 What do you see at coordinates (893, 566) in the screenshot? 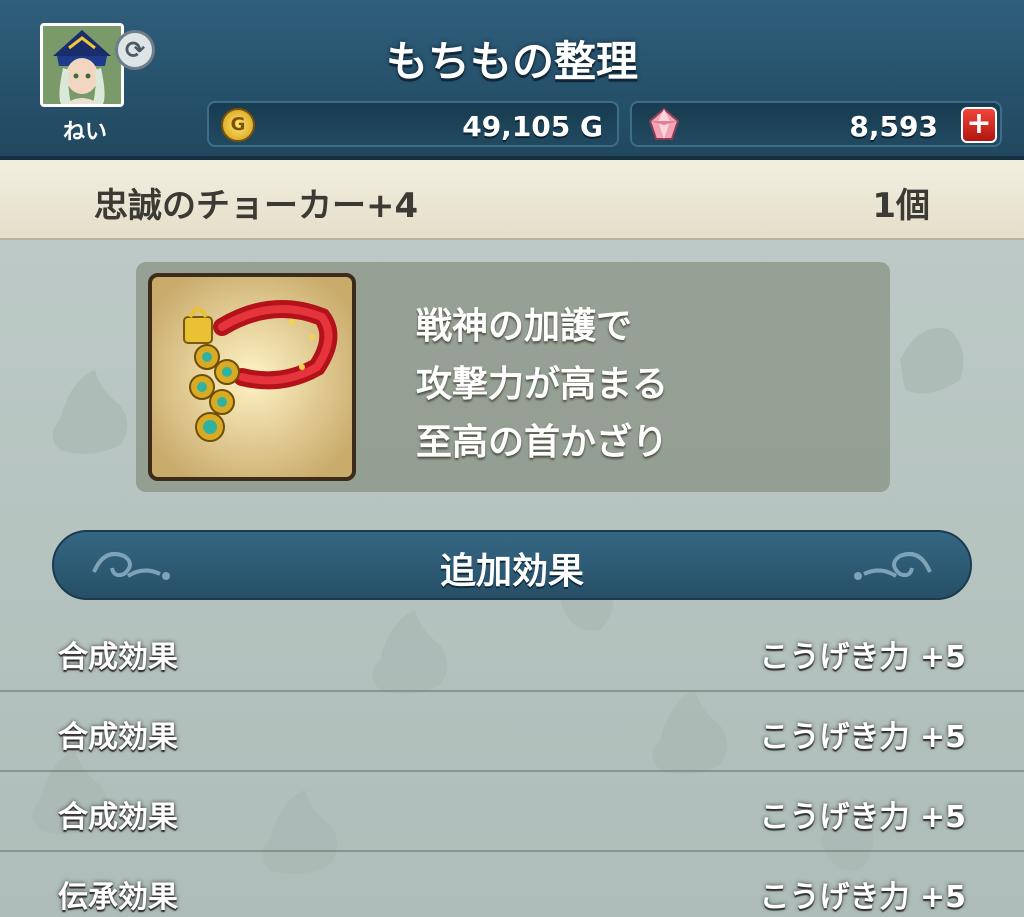
I see `scroll-ornament-icon` at bounding box center [893, 566].